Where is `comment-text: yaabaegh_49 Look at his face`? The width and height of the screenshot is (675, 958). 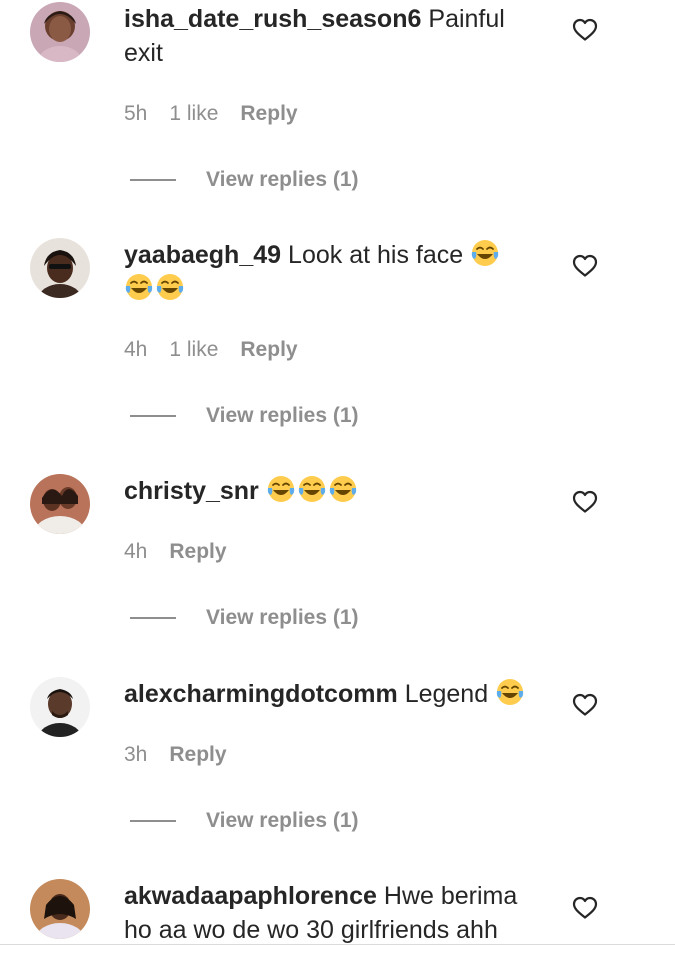
comment-text: yaabaegh_49 Look at his face is located at coordinates (334, 272).